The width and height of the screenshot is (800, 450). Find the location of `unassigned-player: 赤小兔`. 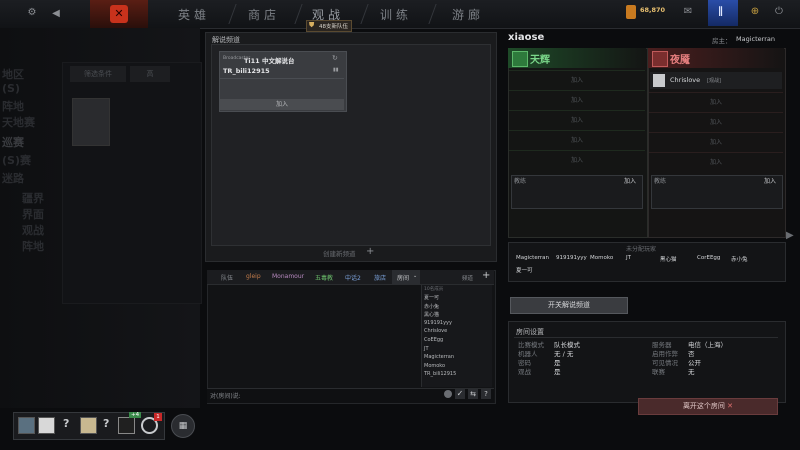

unassigned-player: 赤小兔 is located at coordinates (739, 259).